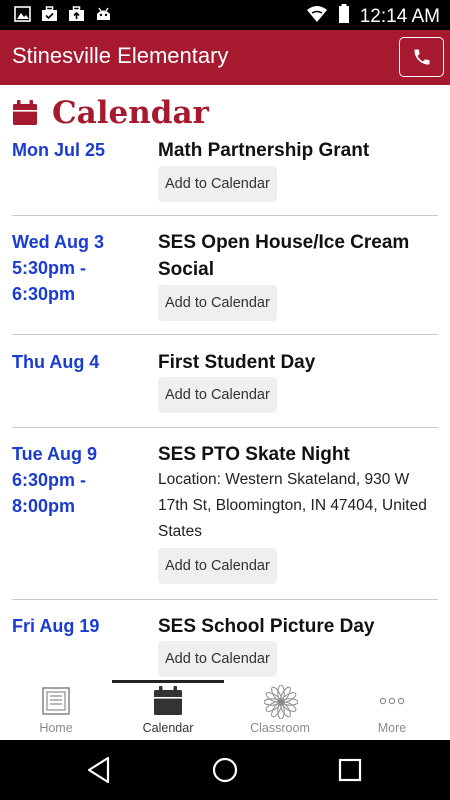 This screenshot has width=450, height=800. Describe the element at coordinates (392, 710) in the screenshot. I see `tab-more: More` at that location.